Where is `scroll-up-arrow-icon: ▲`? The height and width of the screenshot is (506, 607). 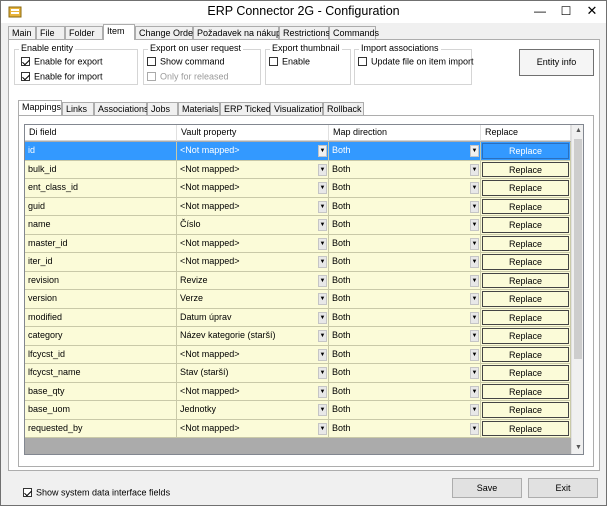
scroll-up-arrow-icon: ▲ is located at coordinates (577, 131).